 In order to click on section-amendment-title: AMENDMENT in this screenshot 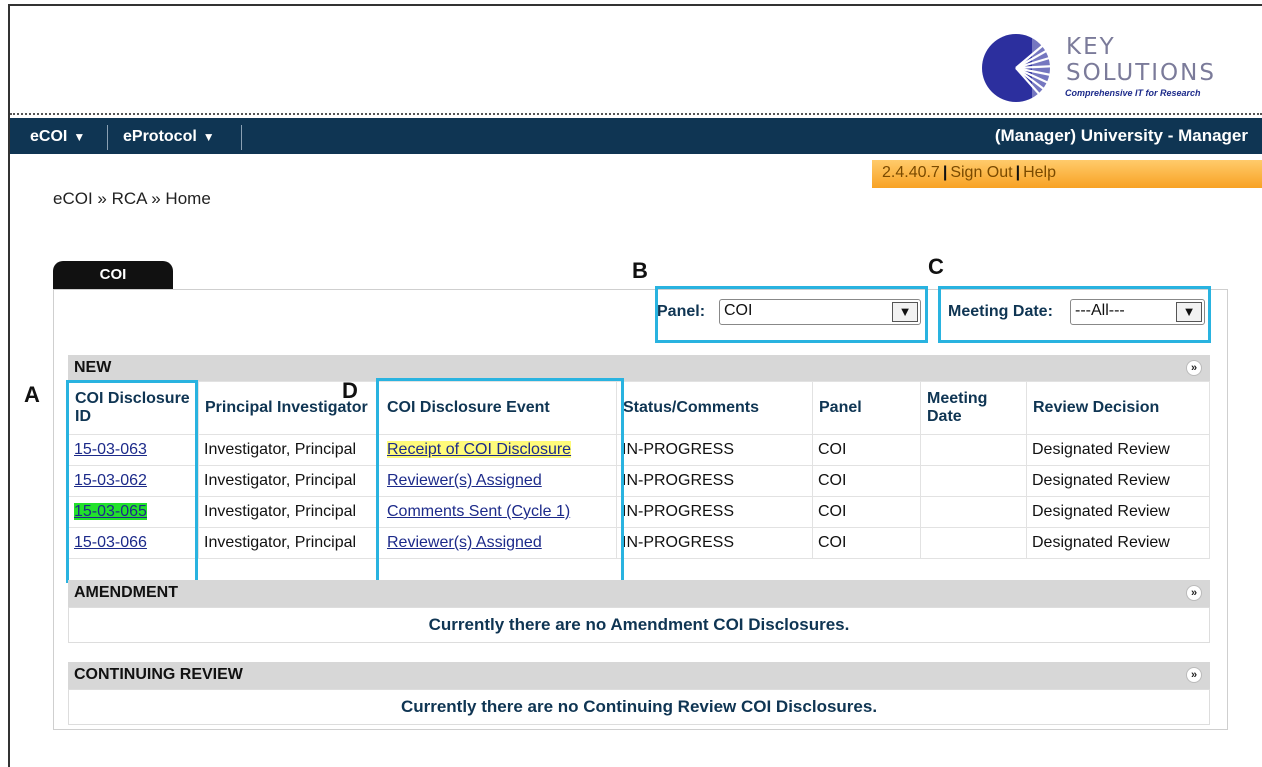, I will do `click(126, 592)`.